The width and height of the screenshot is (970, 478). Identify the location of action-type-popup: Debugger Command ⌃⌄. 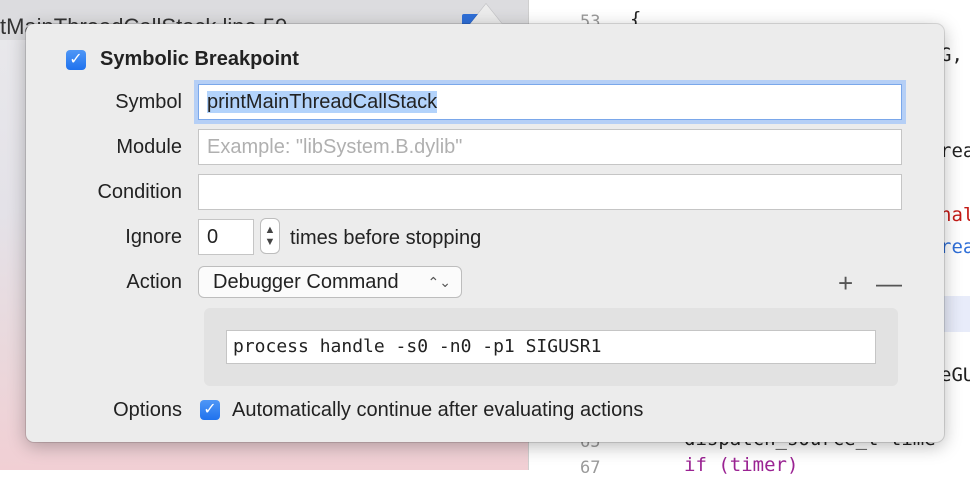
(330, 282).